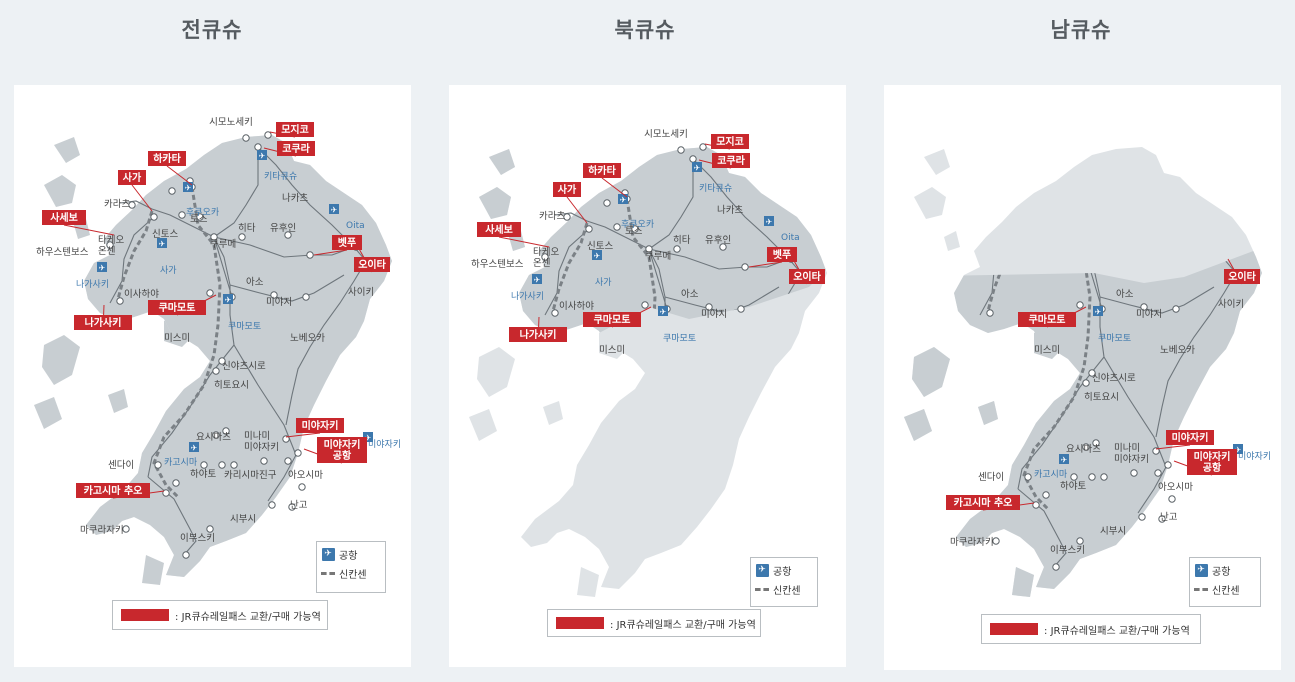 This screenshot has width=1295, height=682. I want to click on pass-station-label: 미야자키 공항, so click(335, 450).